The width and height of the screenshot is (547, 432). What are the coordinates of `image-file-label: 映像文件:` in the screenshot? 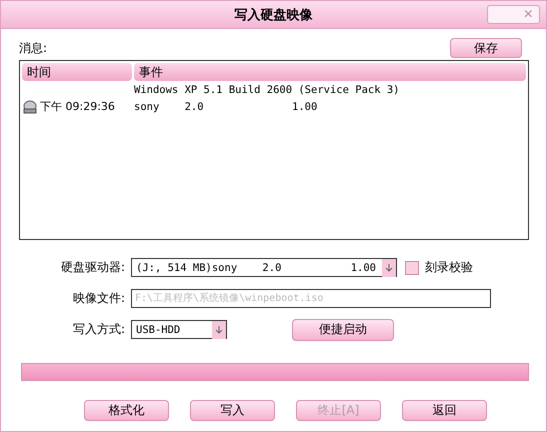 It's located at (98, 298).